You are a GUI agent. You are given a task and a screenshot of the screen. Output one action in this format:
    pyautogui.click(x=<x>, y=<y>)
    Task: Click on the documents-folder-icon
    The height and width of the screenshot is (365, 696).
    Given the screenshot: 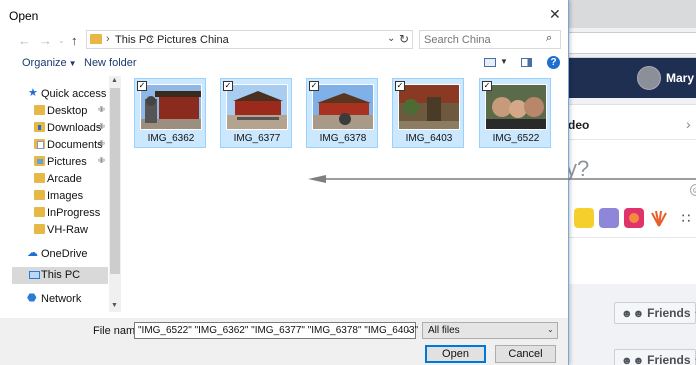 What is the action you would take?
    pyautogui.click(x=39, y=144)
    